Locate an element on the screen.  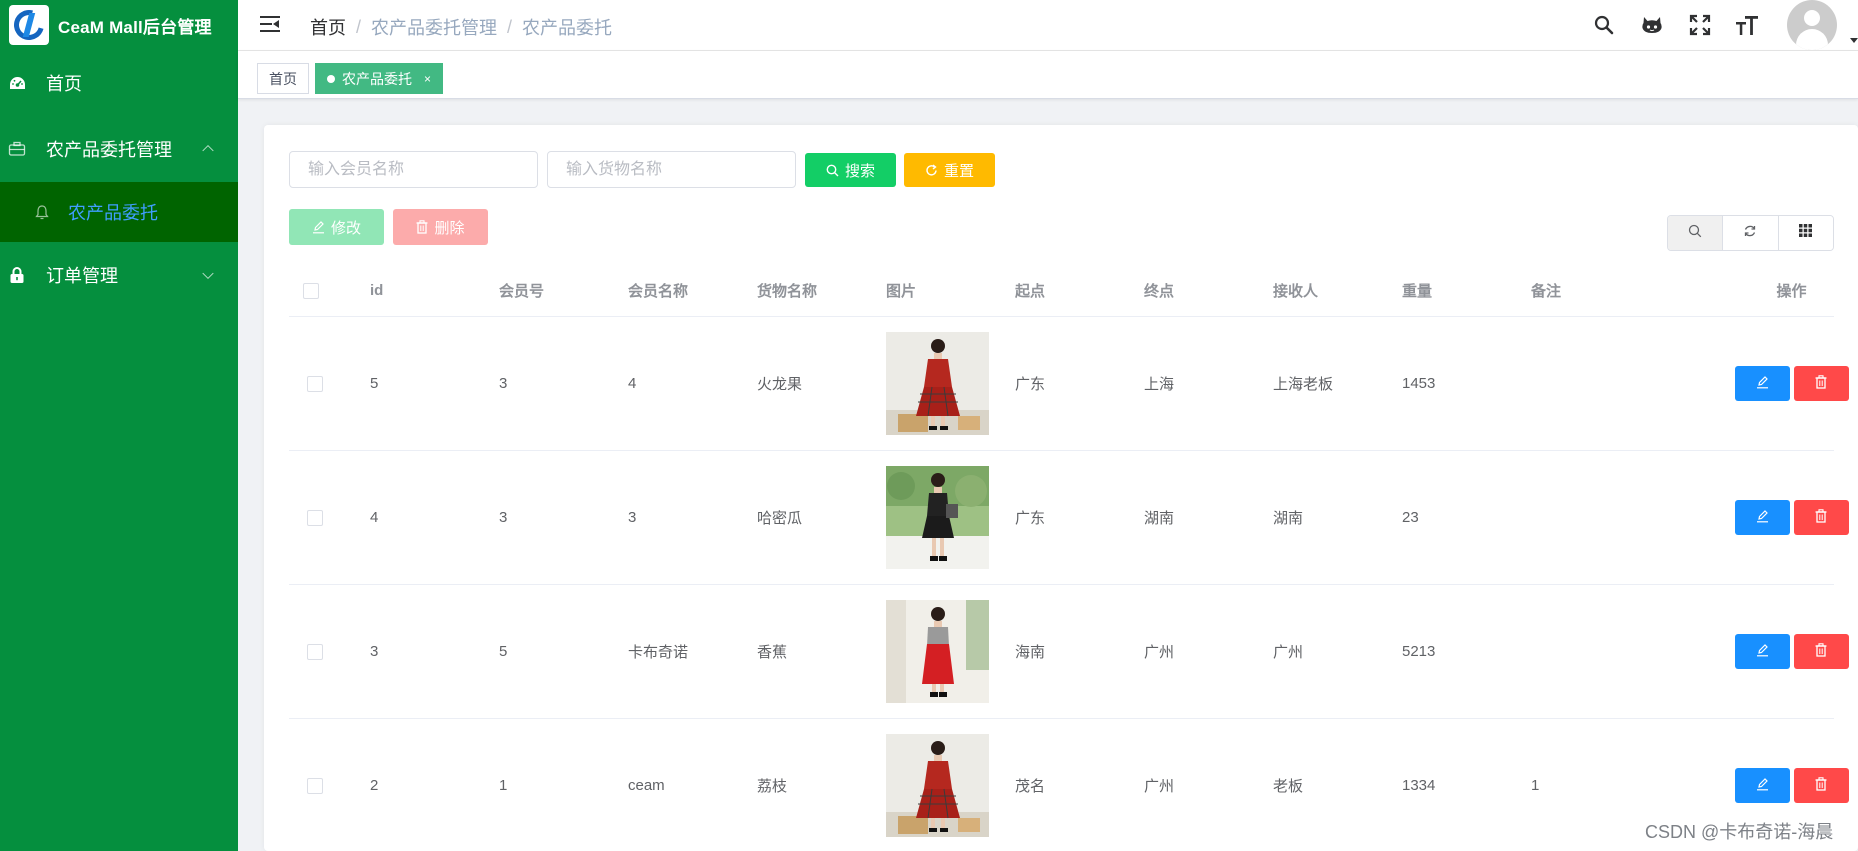
column-header: 图片 is located at coordinates (901, 291).